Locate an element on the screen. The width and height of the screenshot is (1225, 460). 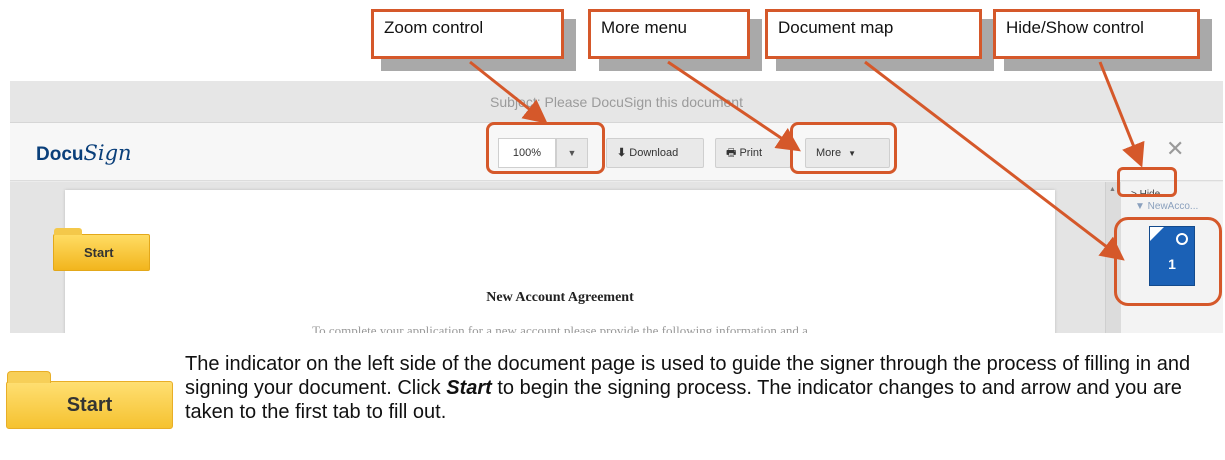
scroll-up-icon: ▲ is located at coordinates (1112, 189).